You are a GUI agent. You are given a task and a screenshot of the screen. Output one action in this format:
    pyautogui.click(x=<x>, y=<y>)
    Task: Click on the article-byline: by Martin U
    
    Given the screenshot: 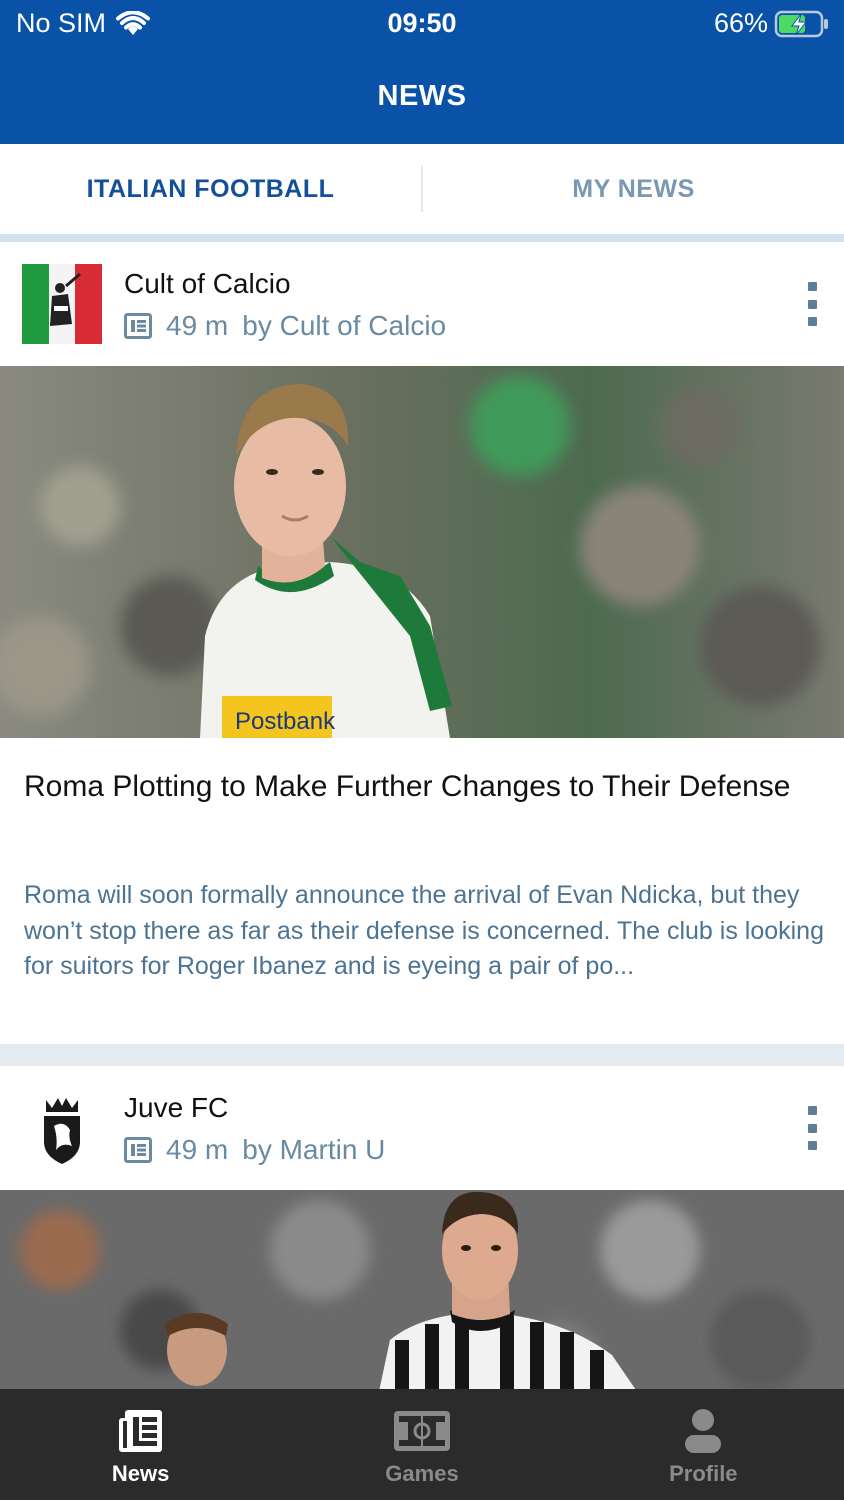 What is the action you would take?
    pyautogui.click(x=314, y=1149)
    